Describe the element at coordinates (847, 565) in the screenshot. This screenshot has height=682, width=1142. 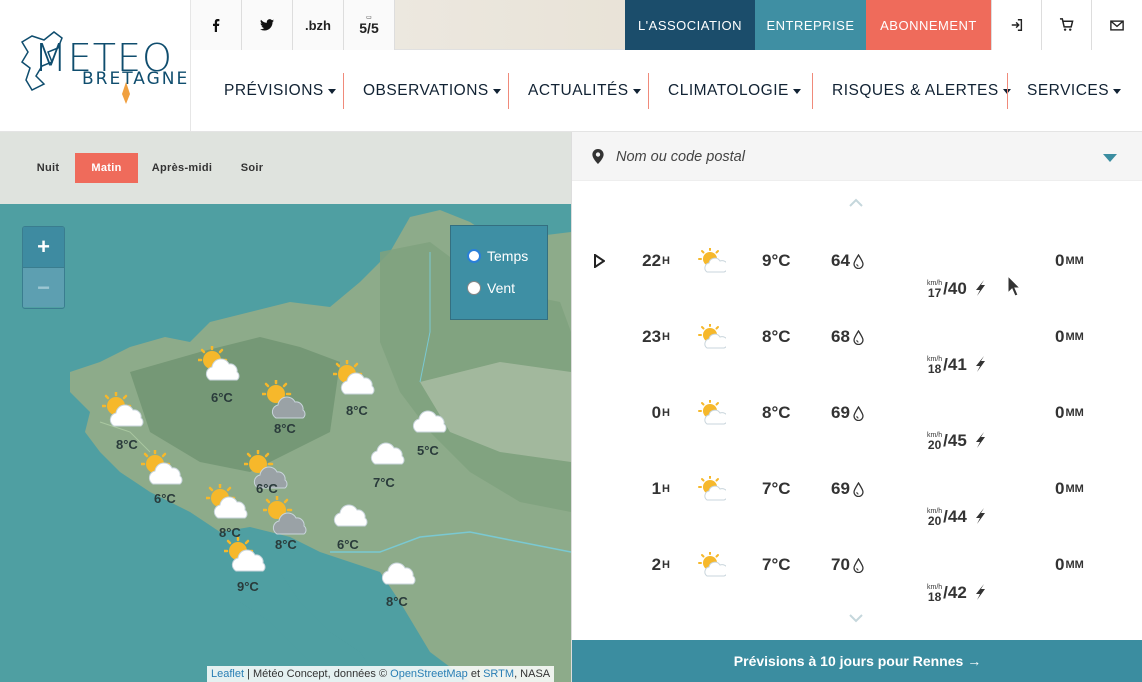
I see `forecast-humidity: 70` at that location.